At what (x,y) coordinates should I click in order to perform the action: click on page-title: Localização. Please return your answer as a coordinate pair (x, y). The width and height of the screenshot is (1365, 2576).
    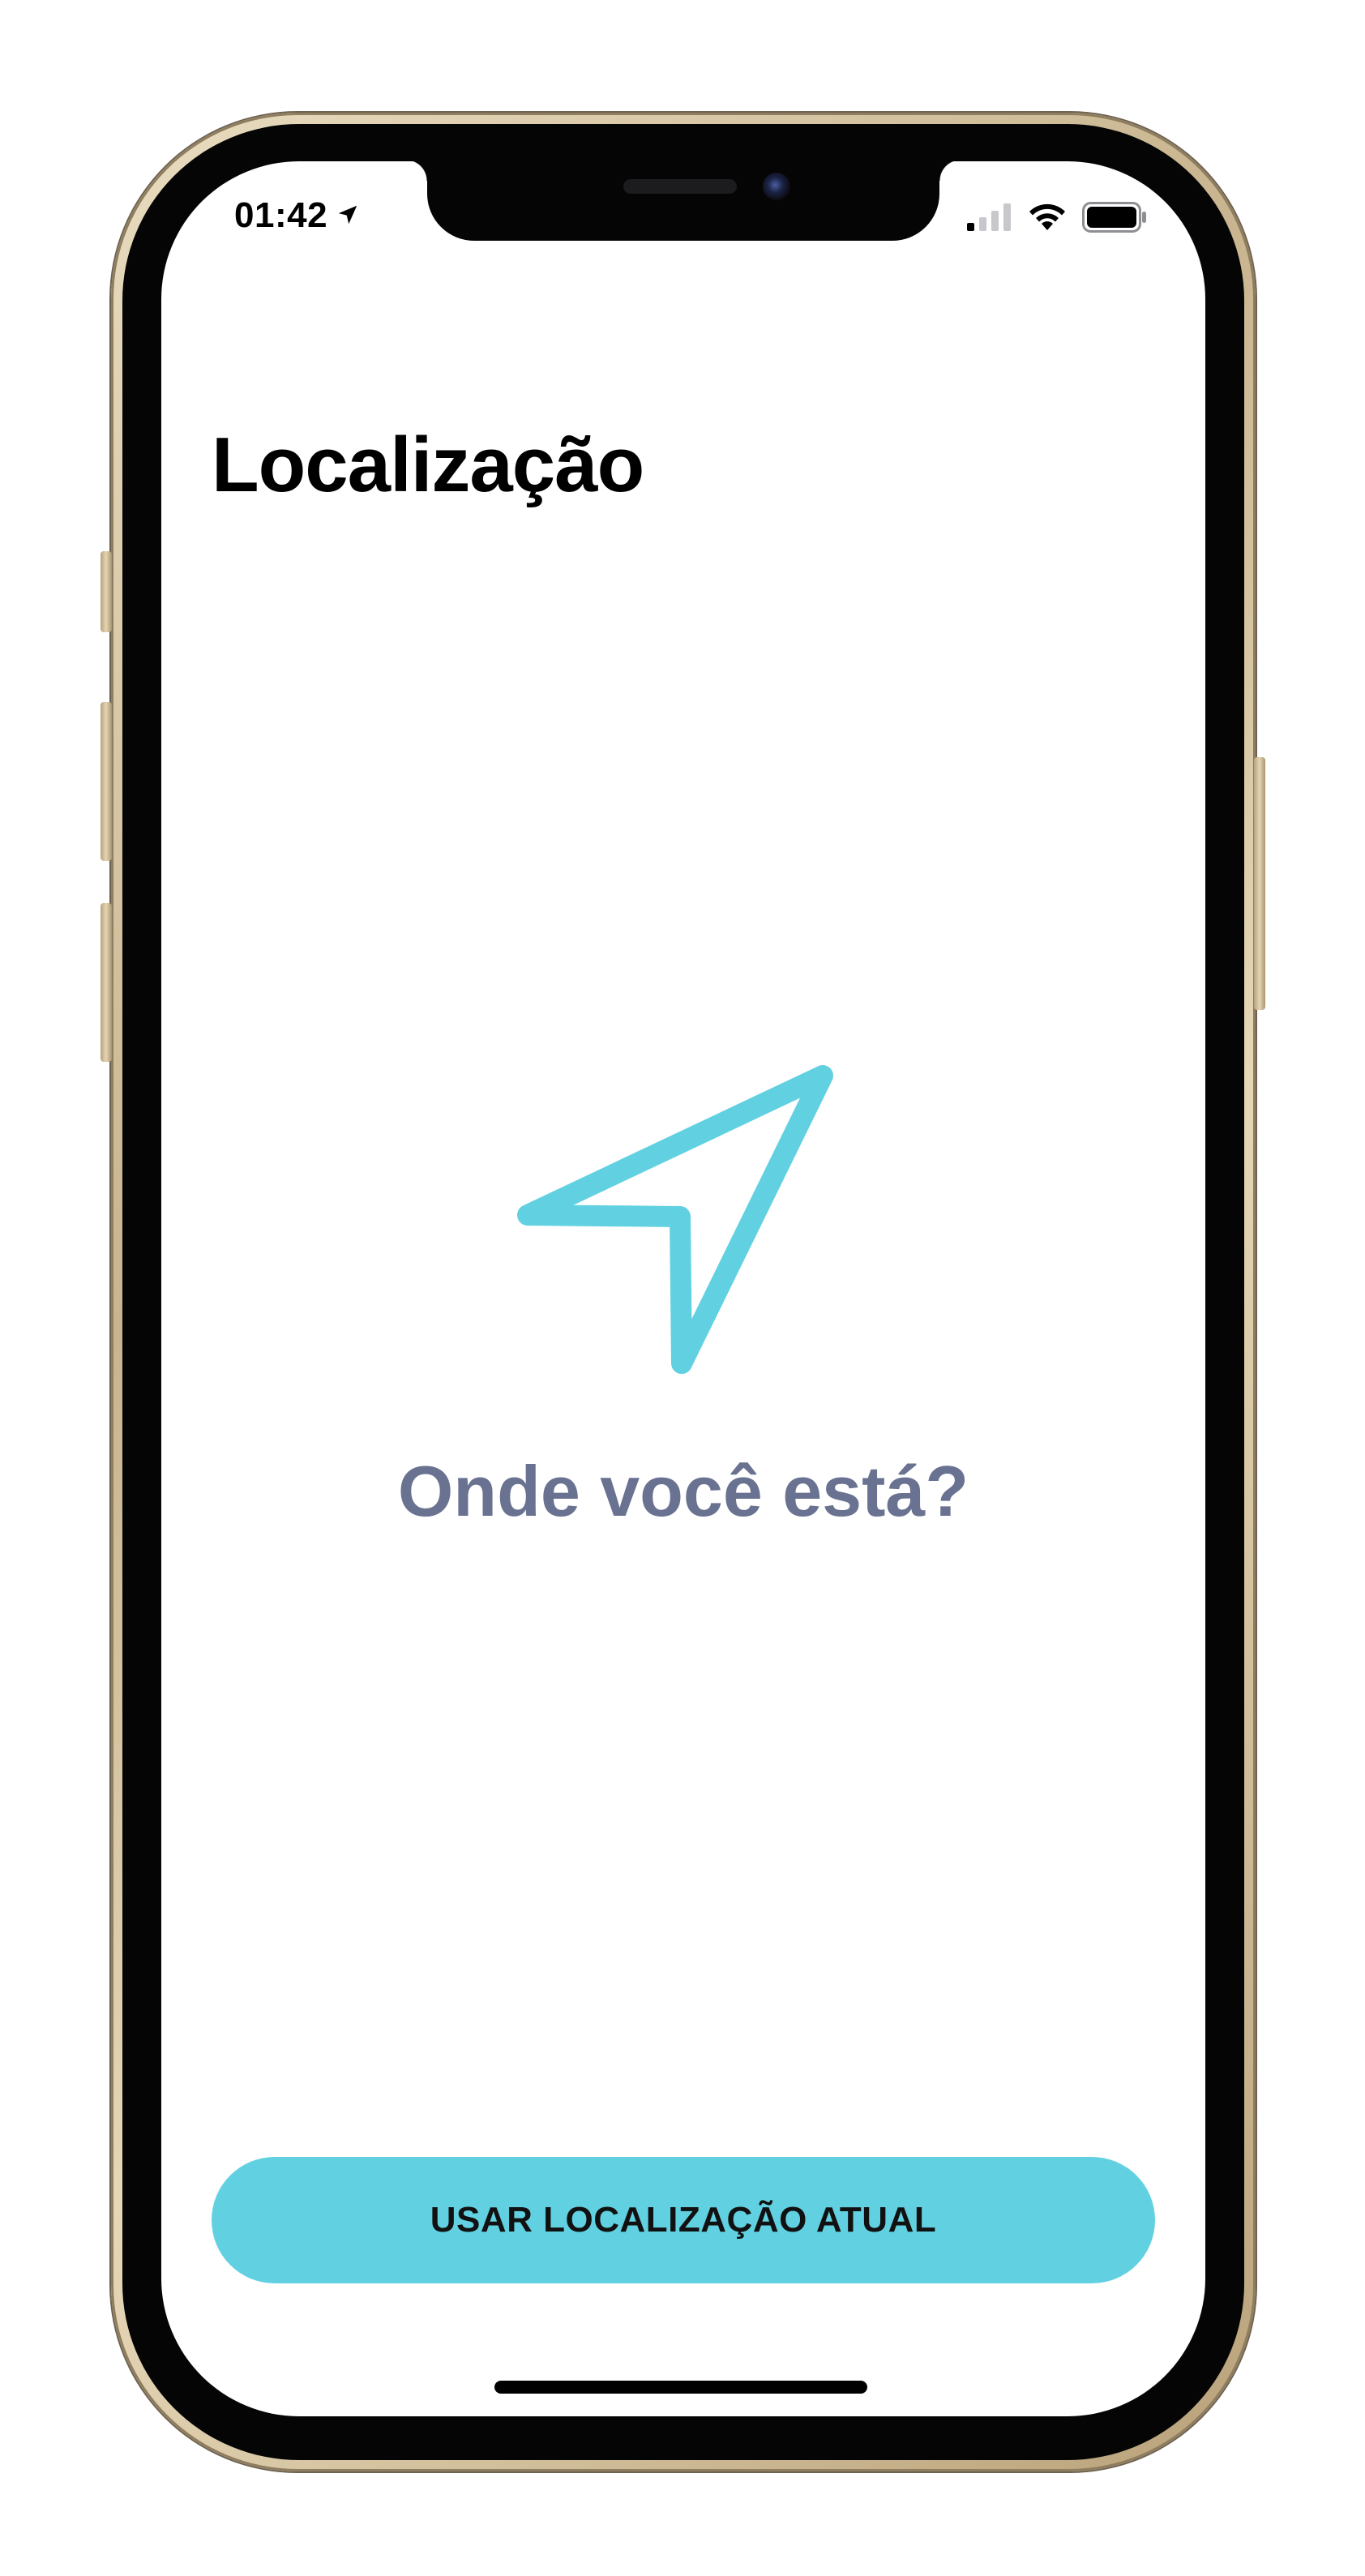
    Looking at the image, I should click on (428, 464).